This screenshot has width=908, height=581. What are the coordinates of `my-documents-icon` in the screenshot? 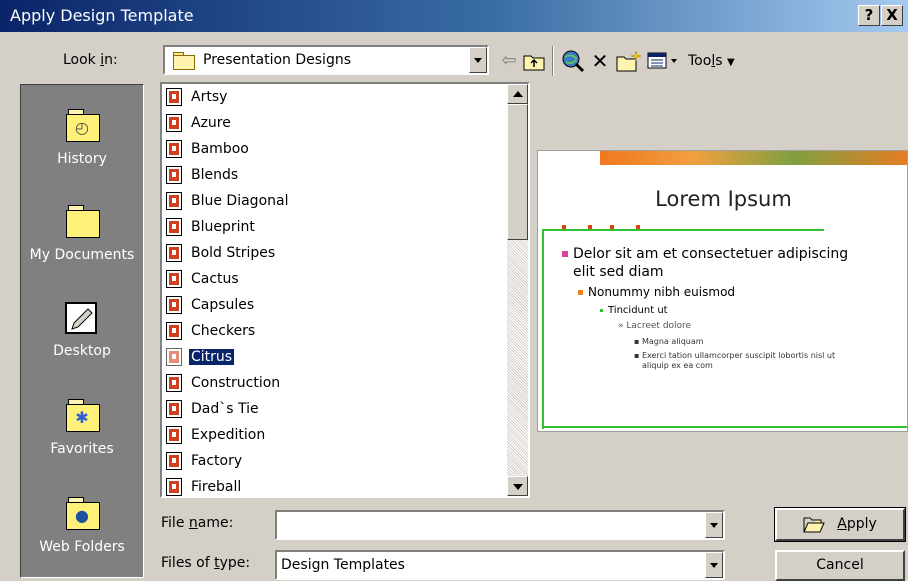 It's located at (82, 221).